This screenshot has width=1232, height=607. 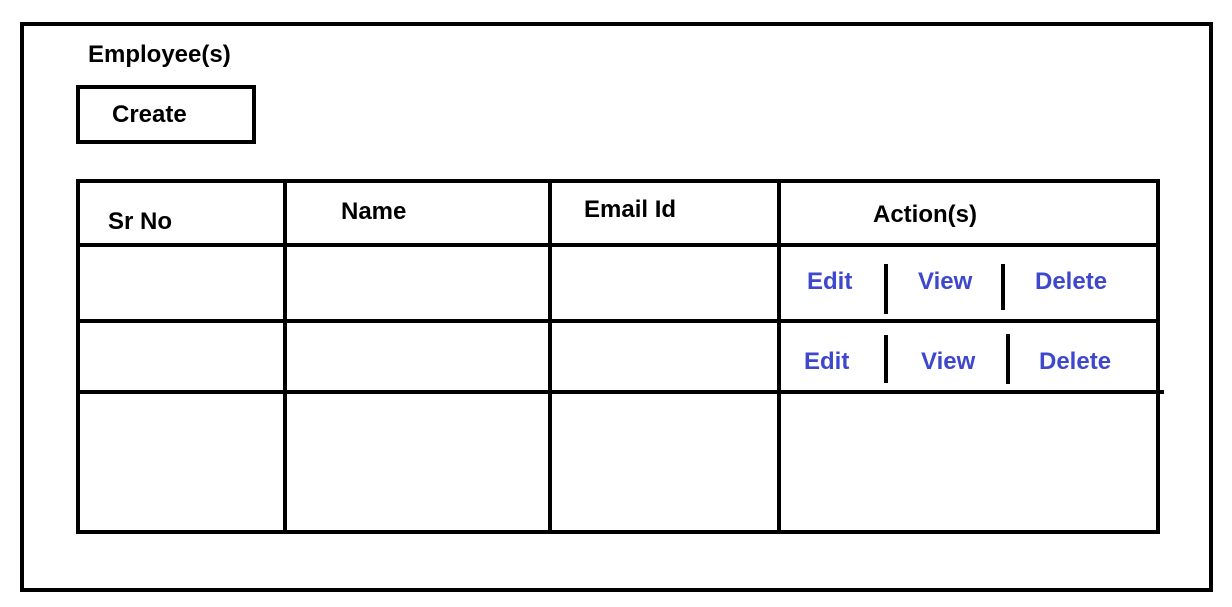 I want to click on table-header-divider, so click(x=618, y=245).